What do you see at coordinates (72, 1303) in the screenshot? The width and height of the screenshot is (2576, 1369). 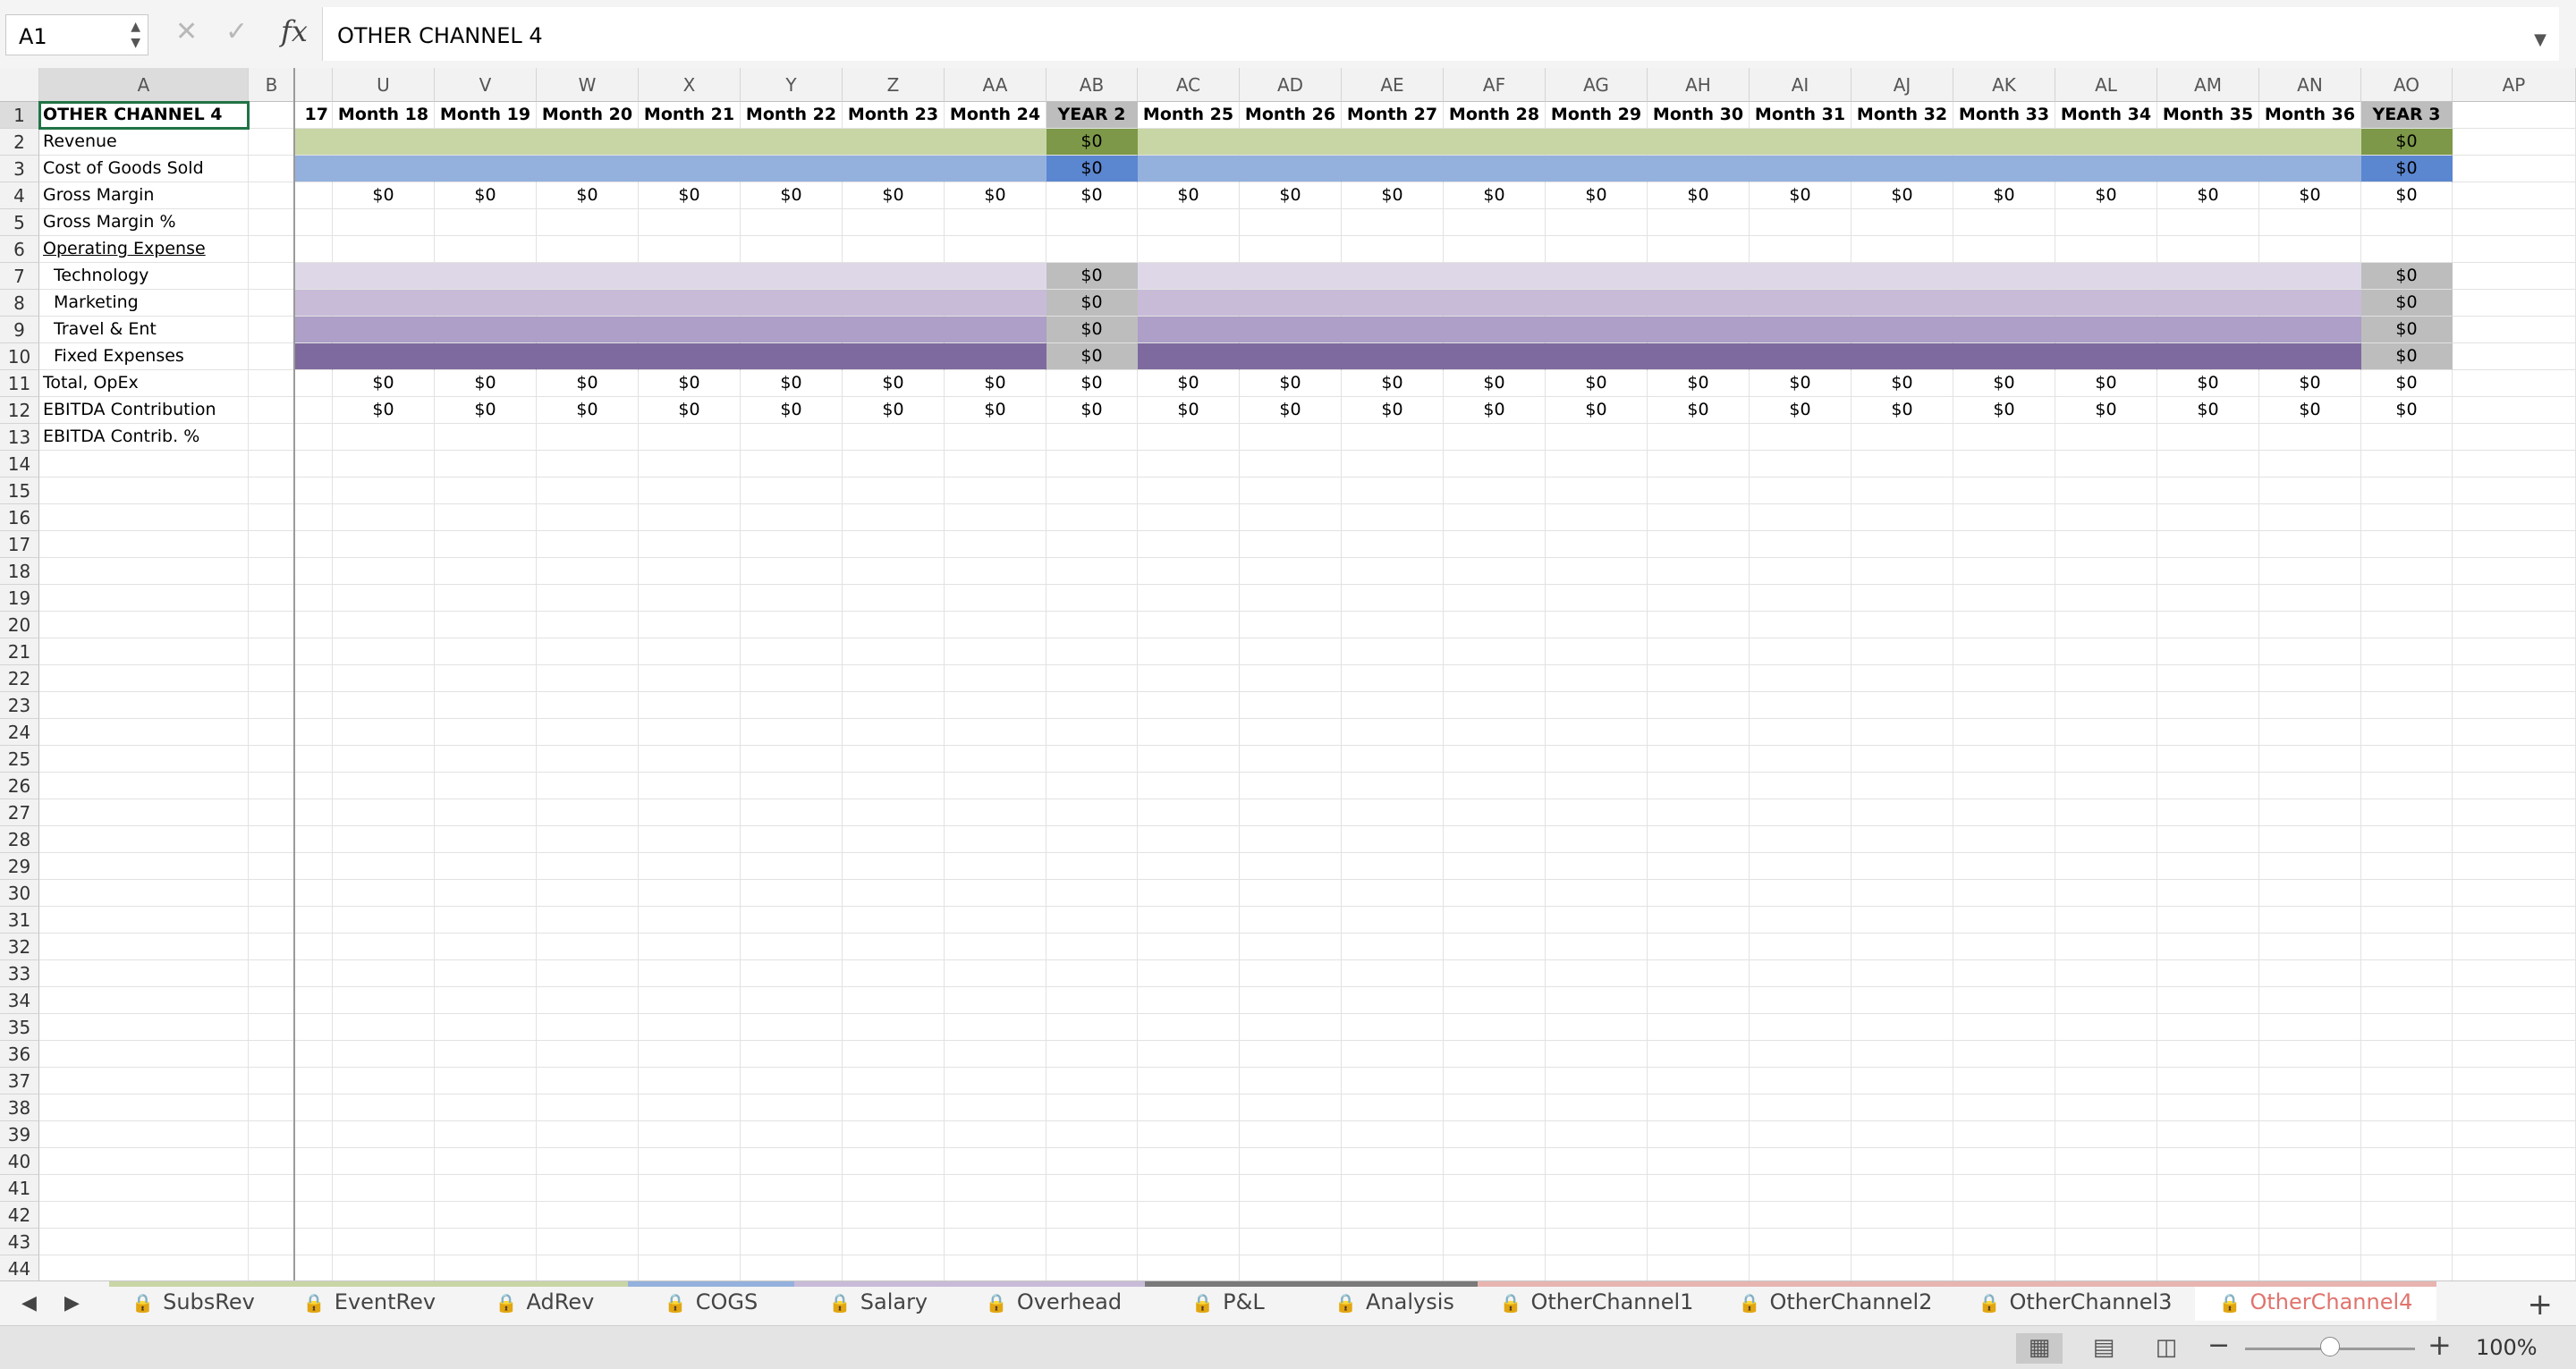 I see `next-sheet-icon: ▶` at bounding box center [72, 1303].